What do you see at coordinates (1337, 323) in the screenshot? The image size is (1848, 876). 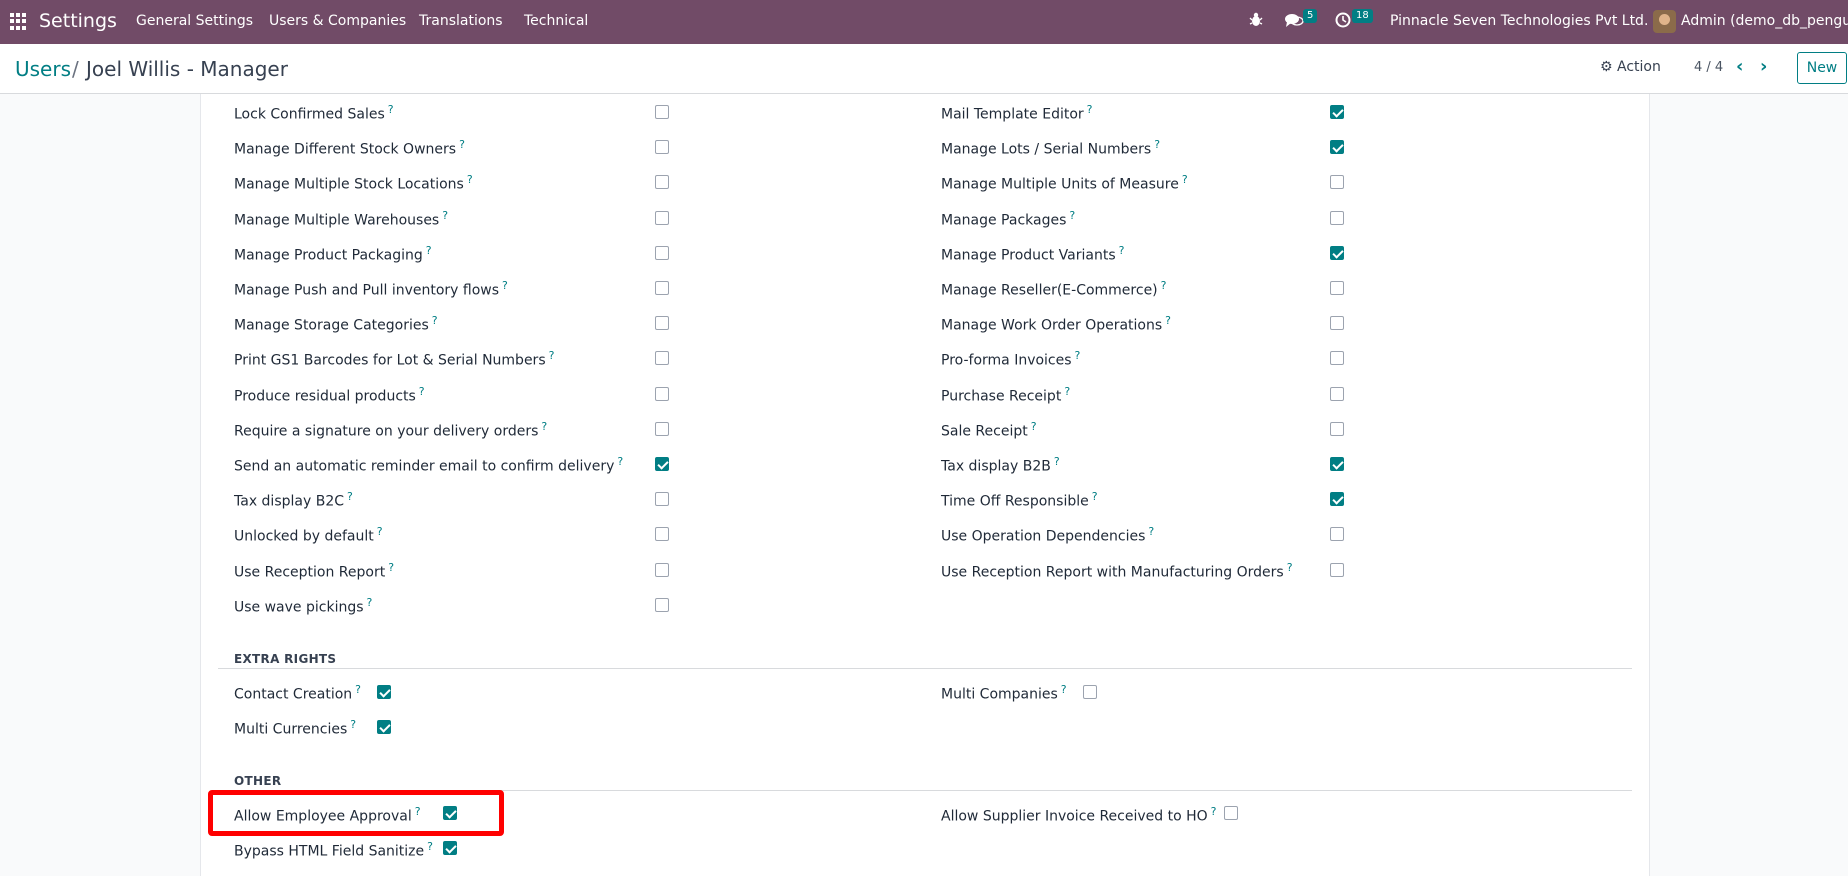 I see `checkbox-manage-work-order-operations` at bounding box center [1337, 323].